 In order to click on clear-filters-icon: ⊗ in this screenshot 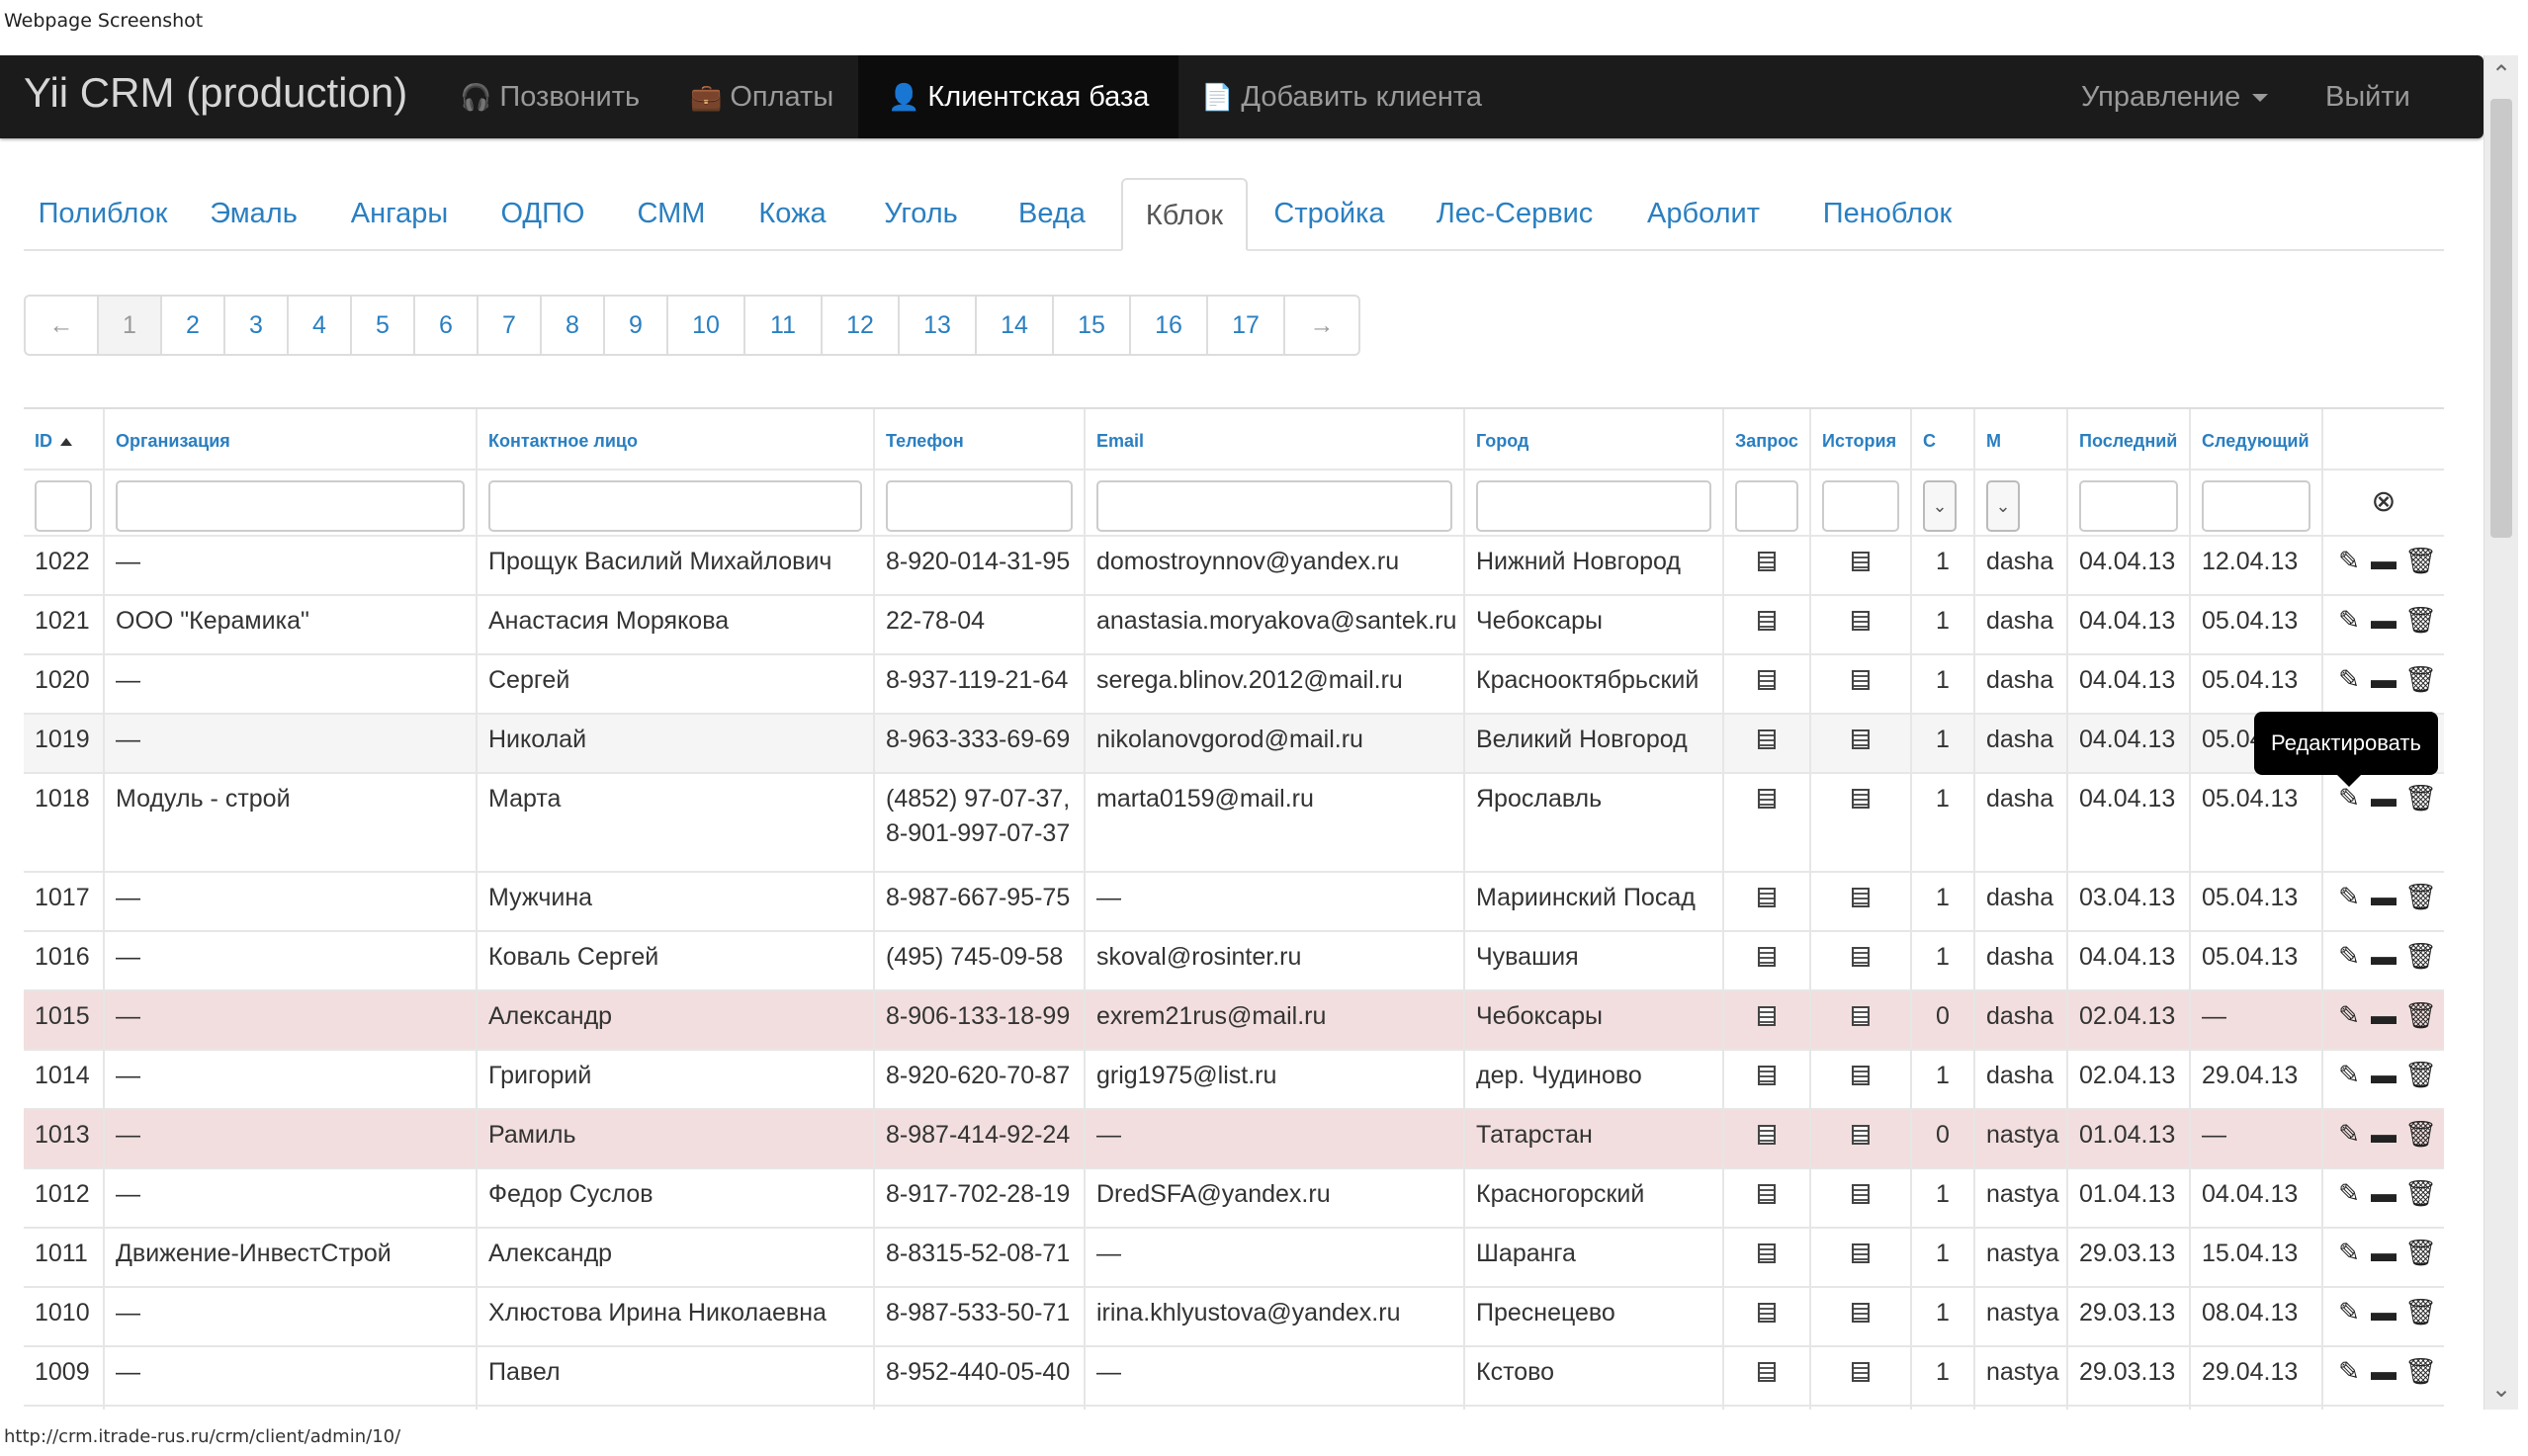, I will do `click(2384, 501)`.